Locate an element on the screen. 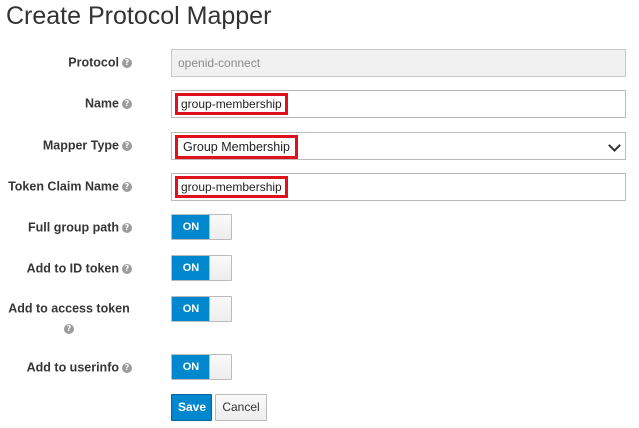 Image resolution: width=639 pixels, height=428 pixels. save-button: Save is located at coordinates (191, 407).